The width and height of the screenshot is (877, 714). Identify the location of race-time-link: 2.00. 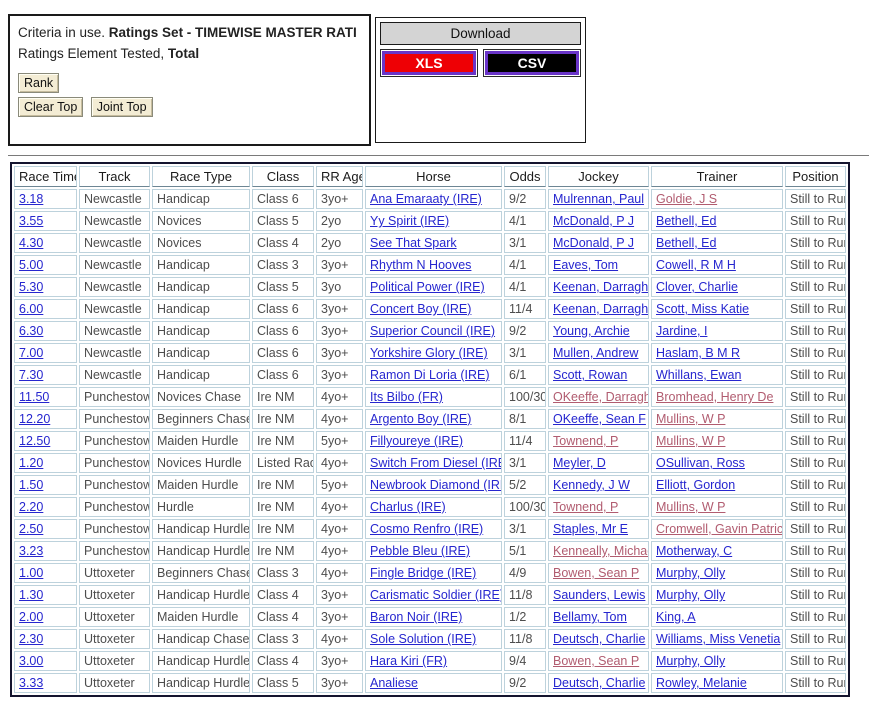
(31, 617).